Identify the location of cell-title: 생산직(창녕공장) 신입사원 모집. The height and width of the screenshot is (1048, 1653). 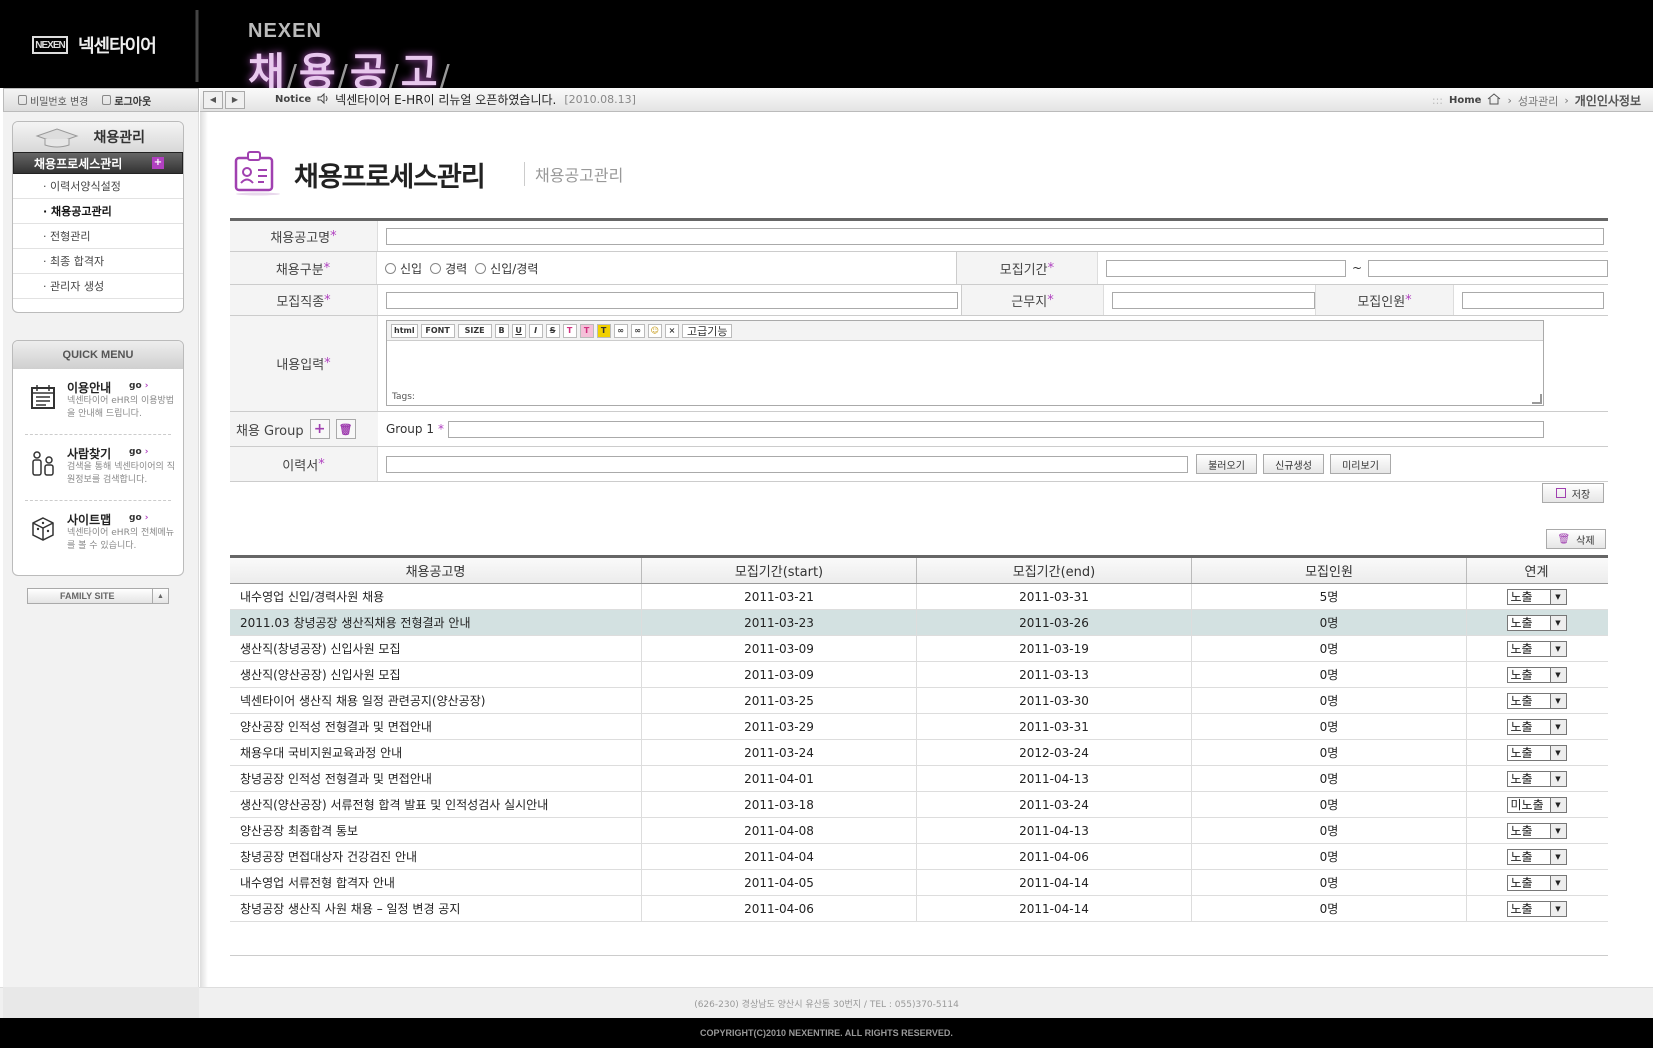
(436, 648).